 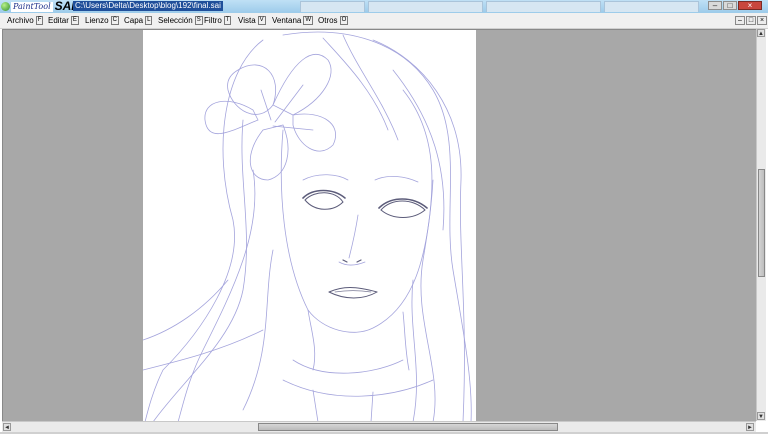 I want to click on menu-capa: Capa L, so click(x=138, y=20).